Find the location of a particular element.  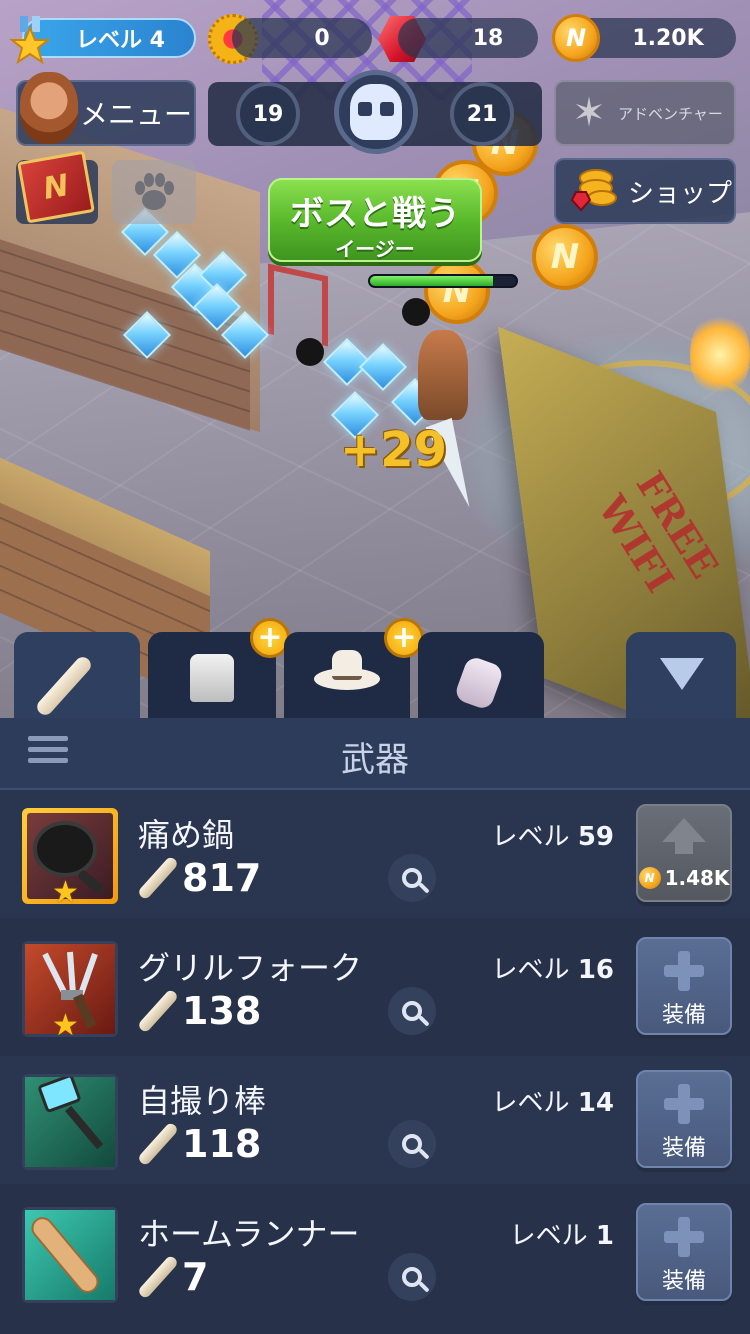

upgrade-cost-value: 1.48K is located at coordinates (697, 878).